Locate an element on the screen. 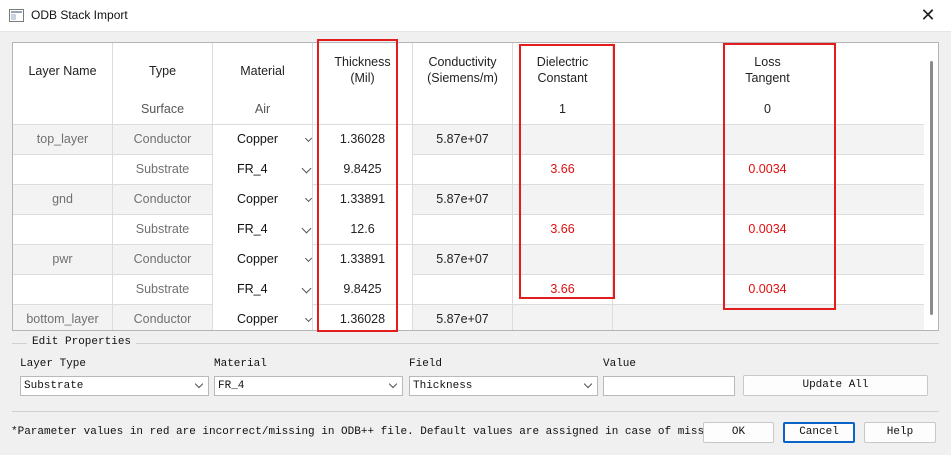 The width and height of the screenshot is (951, 455). layer-name-cell: pwr is located at coordinates (63, 260).